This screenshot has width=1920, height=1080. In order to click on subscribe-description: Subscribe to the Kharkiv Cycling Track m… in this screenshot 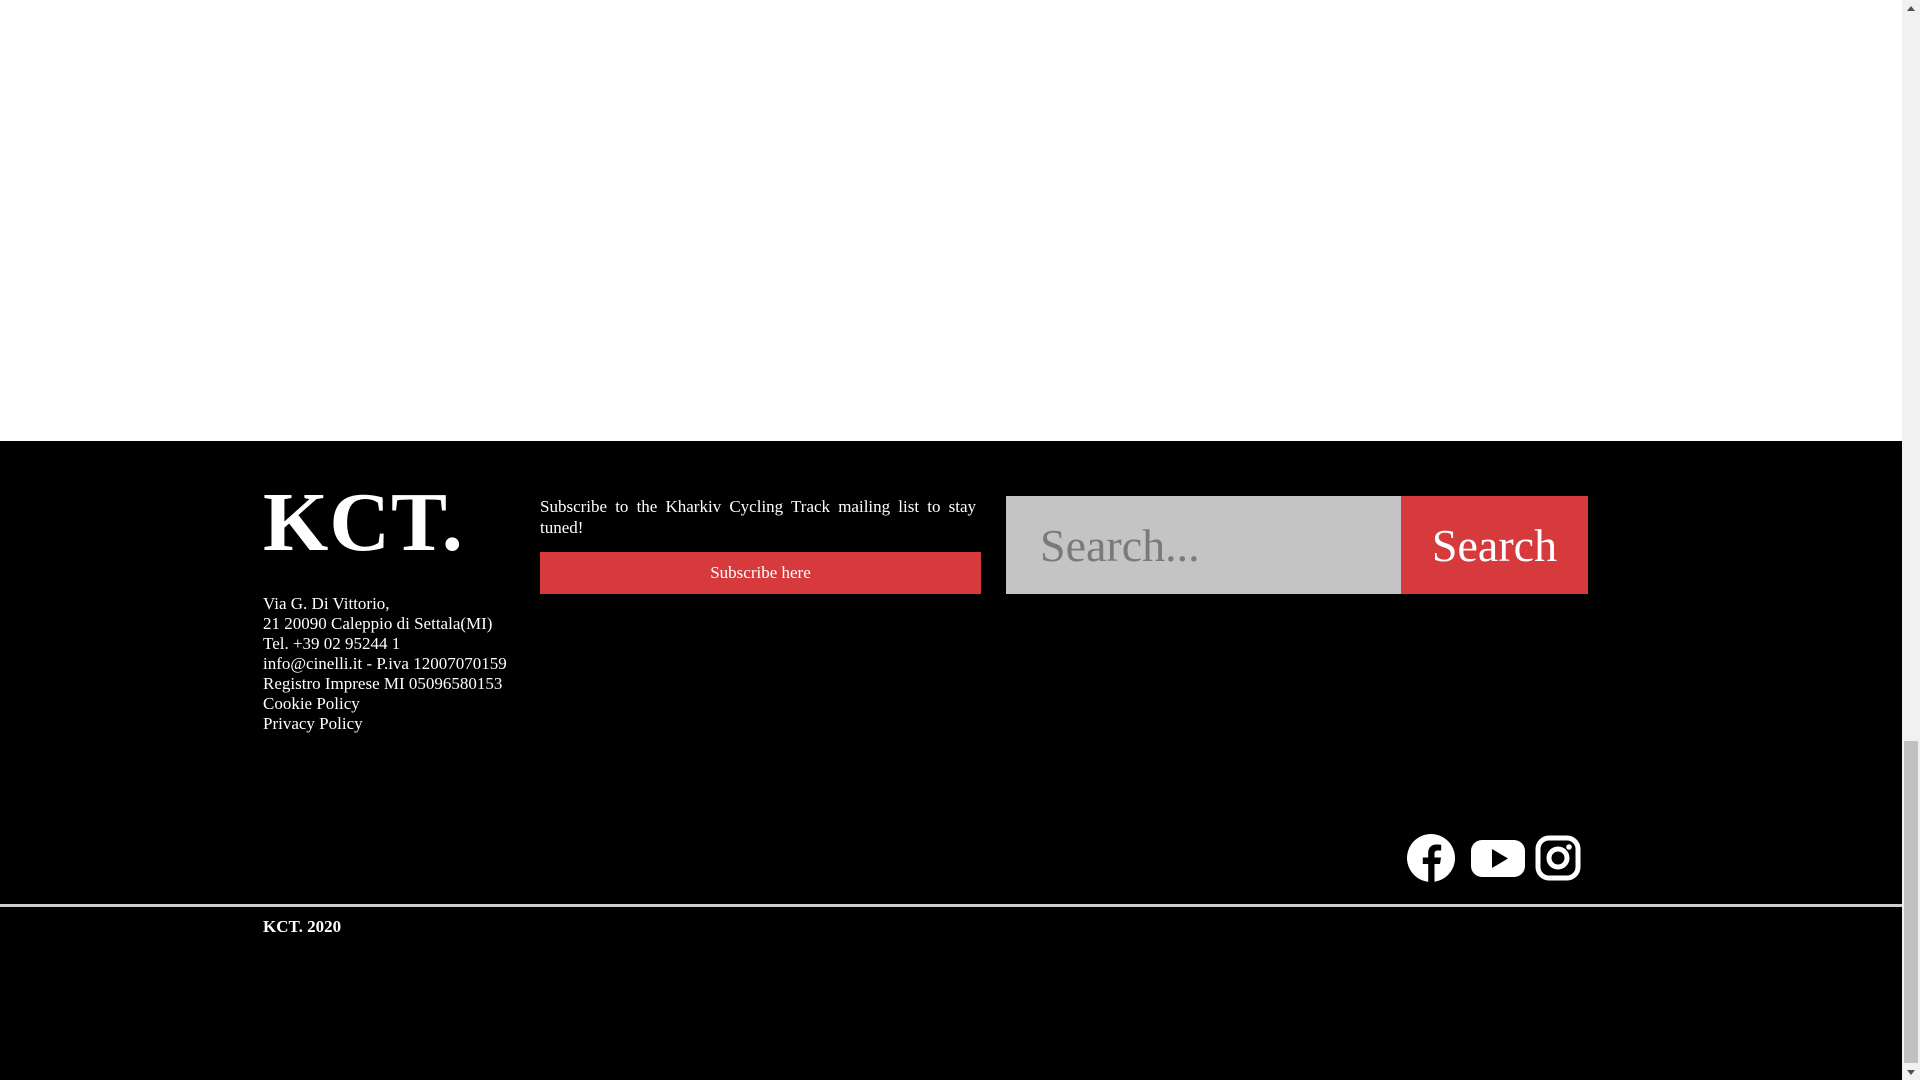, I will do `click(758, 517)`.